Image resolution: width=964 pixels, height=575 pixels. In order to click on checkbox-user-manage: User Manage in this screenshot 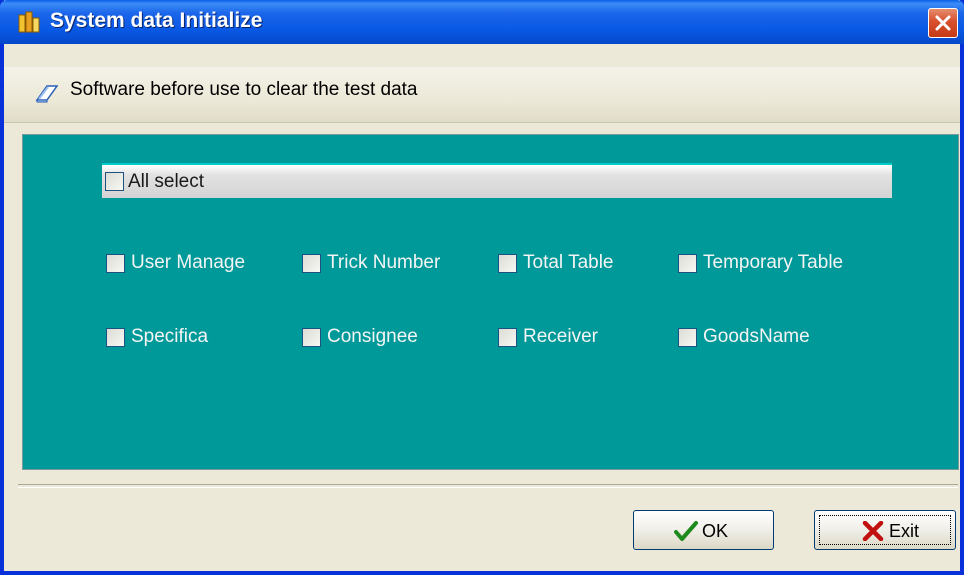, I will do `click(196, 264)`.